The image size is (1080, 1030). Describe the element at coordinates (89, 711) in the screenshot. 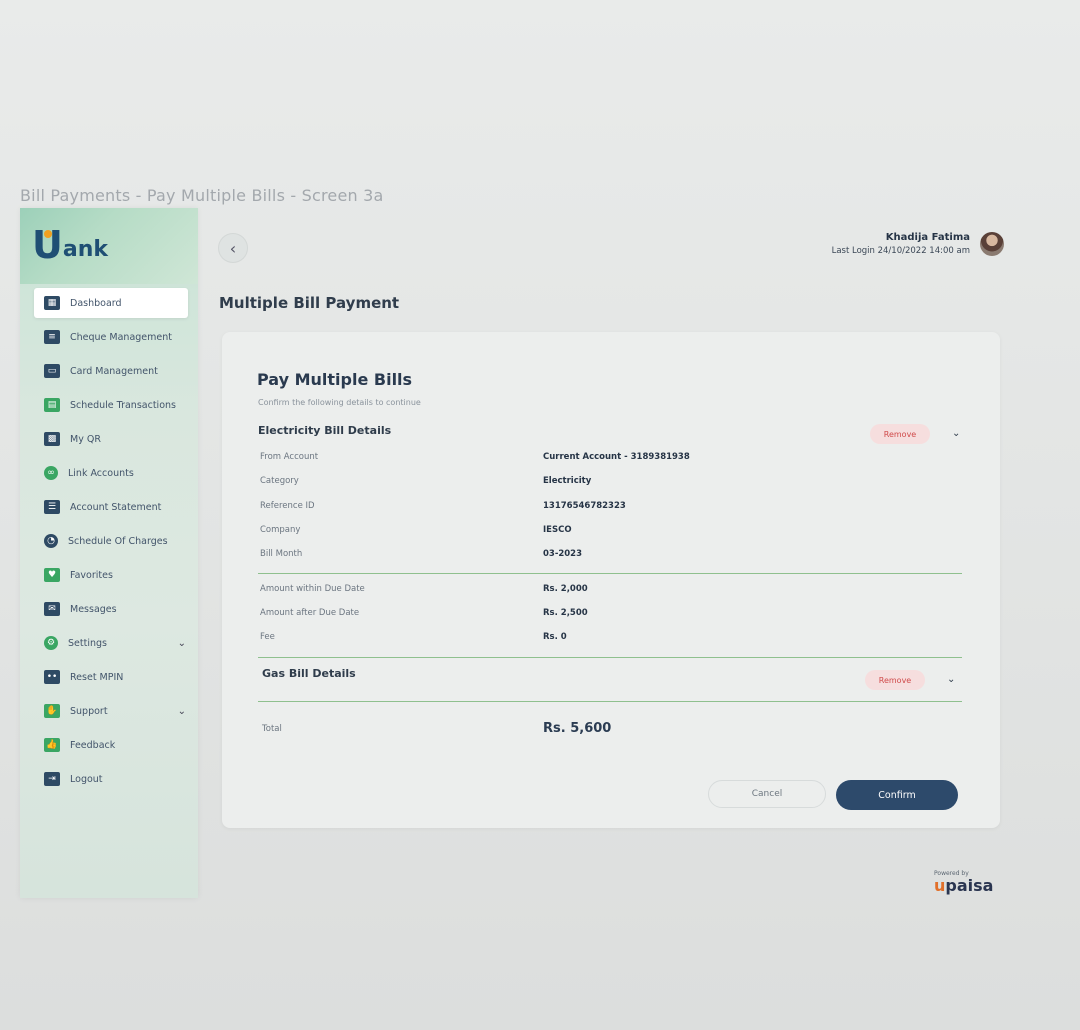

I see `sidebar-item-label: Support` at that location.